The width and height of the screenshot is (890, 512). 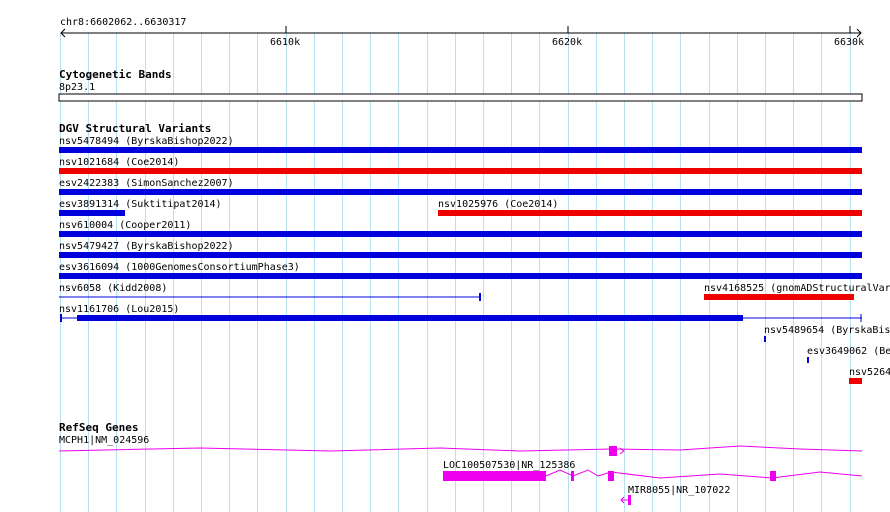 What do you see at coordinates (849, 42) in the screenshot?
I see `ruler-tick-label: 6630k` at bounding box center [849, 42].